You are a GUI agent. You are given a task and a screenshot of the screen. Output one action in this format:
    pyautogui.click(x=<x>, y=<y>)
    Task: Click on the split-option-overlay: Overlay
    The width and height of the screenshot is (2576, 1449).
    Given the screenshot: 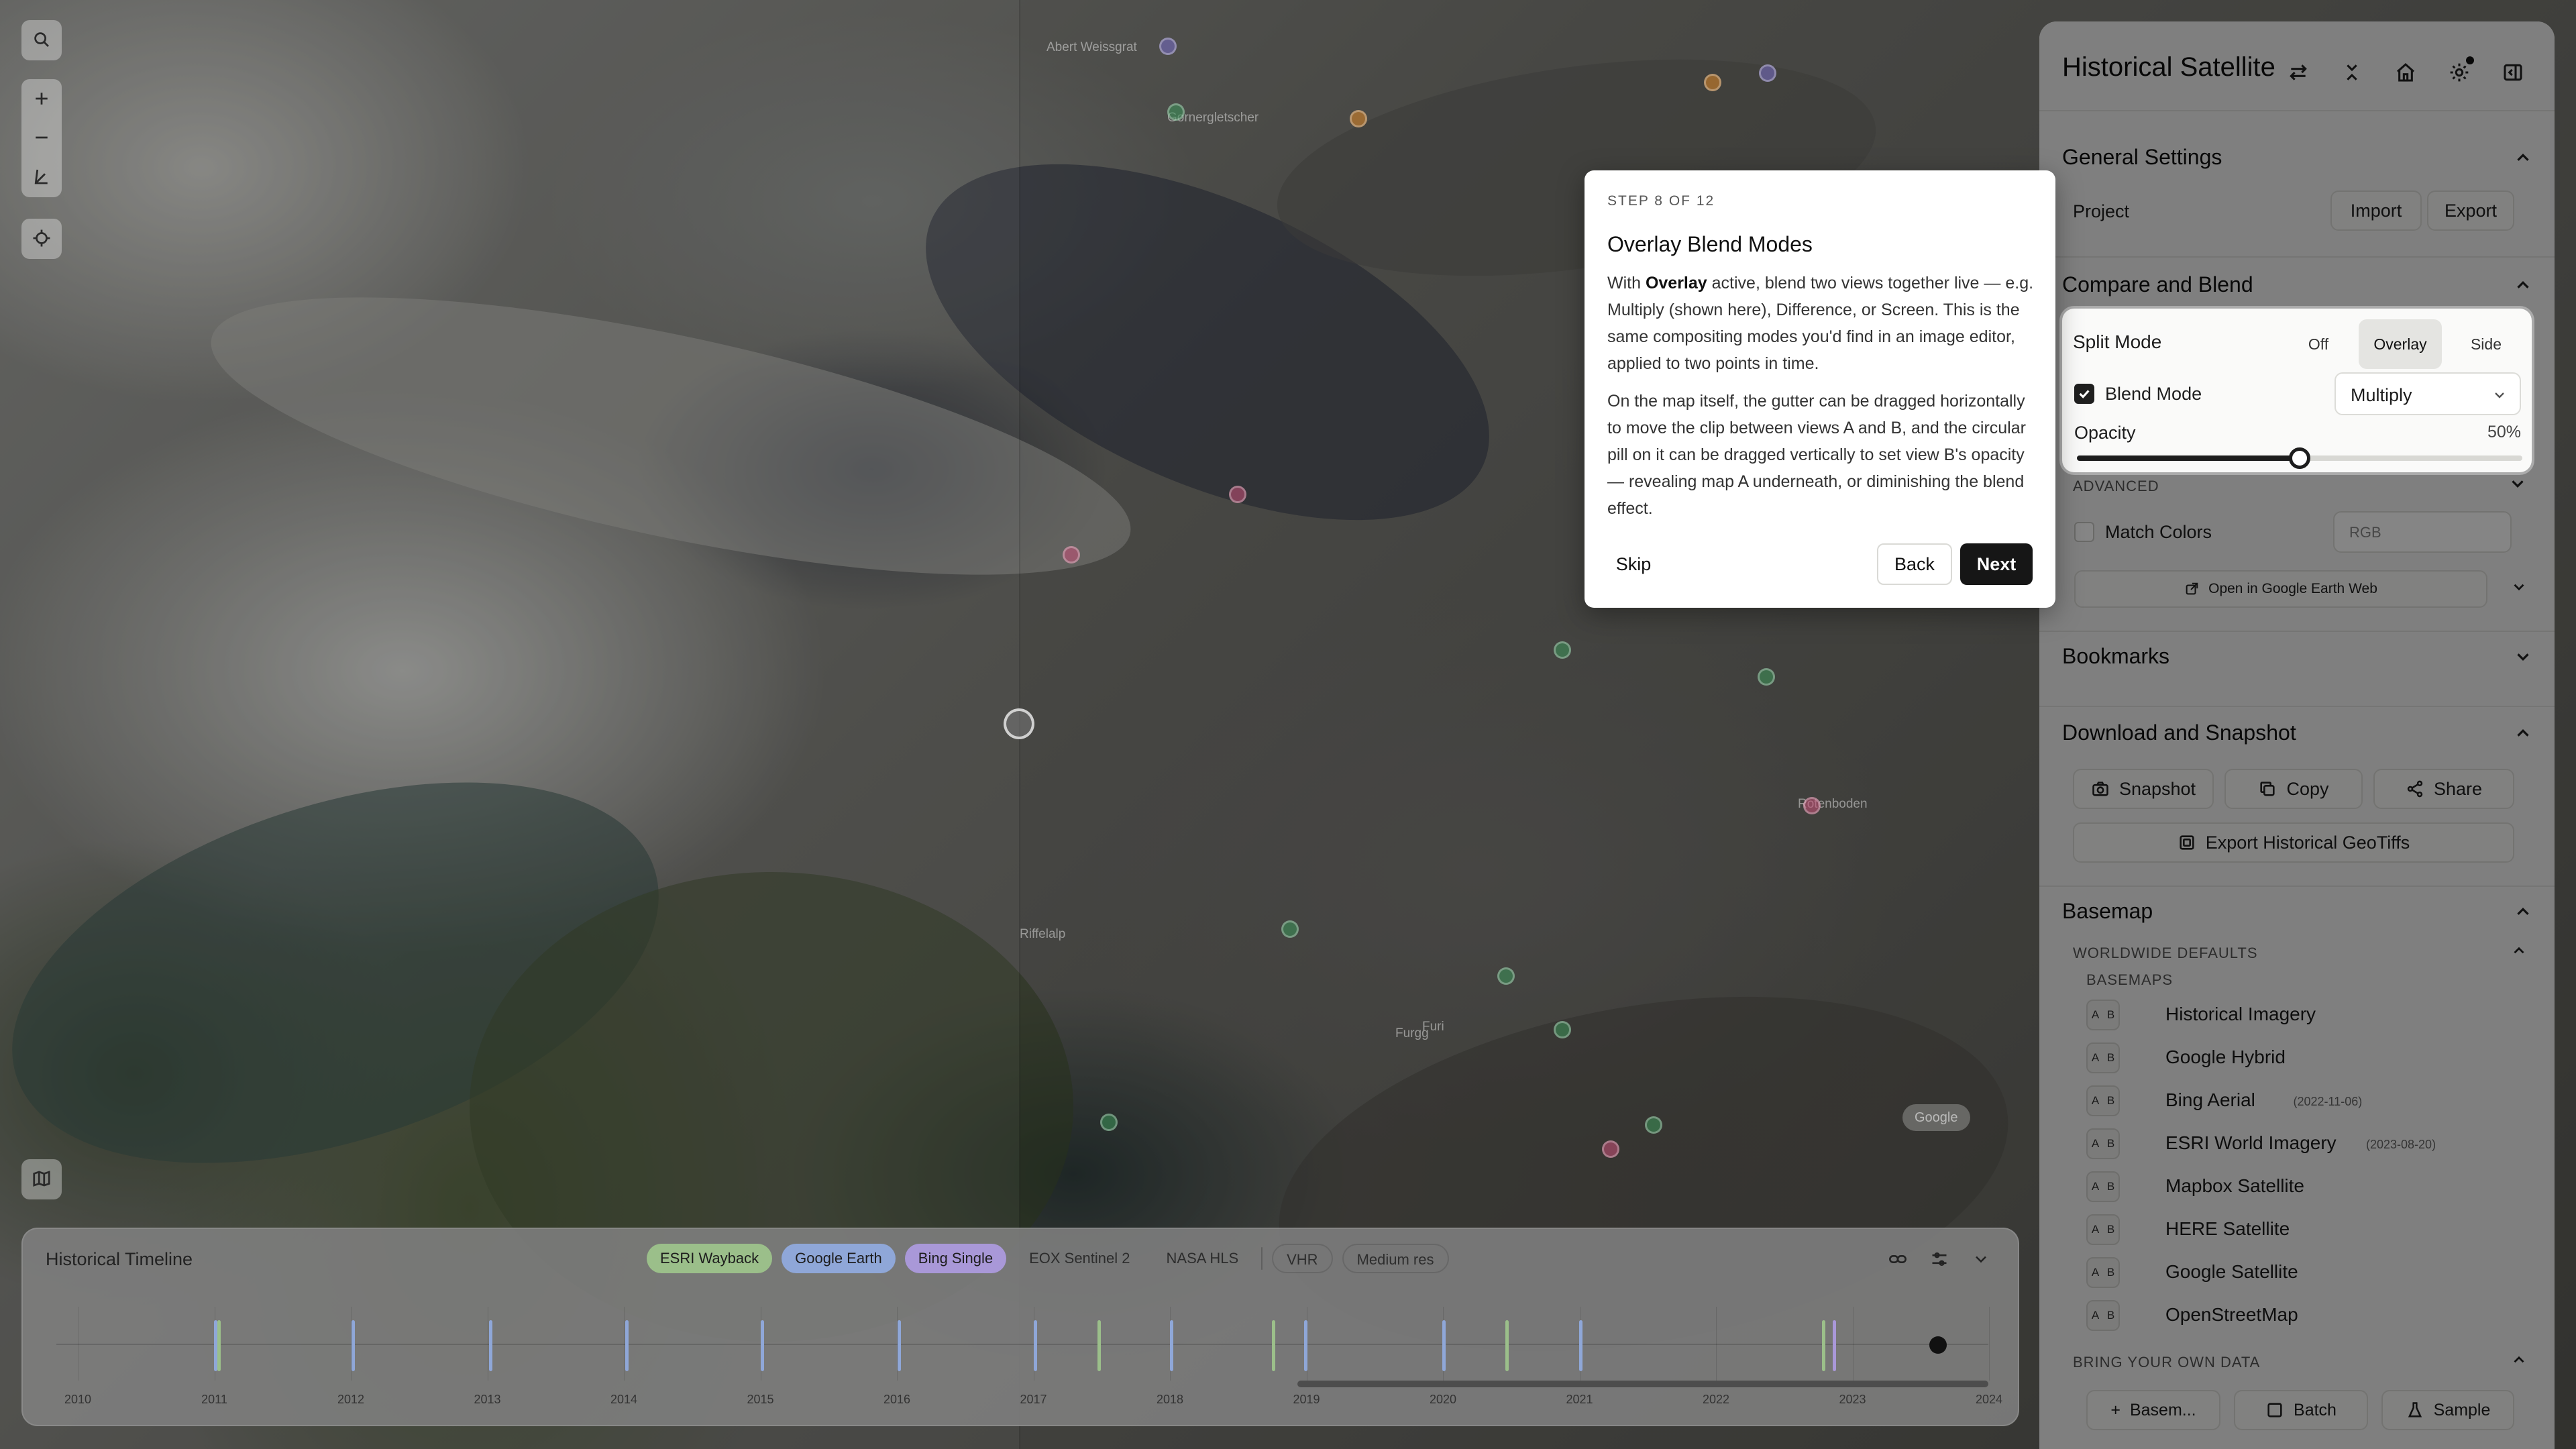 What is the action you would take?
    pyautogui.click(x=2400, y=344)
    